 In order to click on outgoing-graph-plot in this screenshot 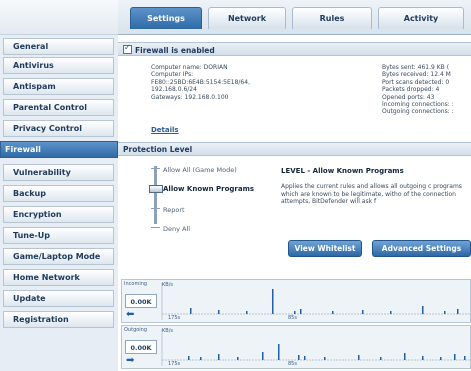, I will do `click(315, 347)`.